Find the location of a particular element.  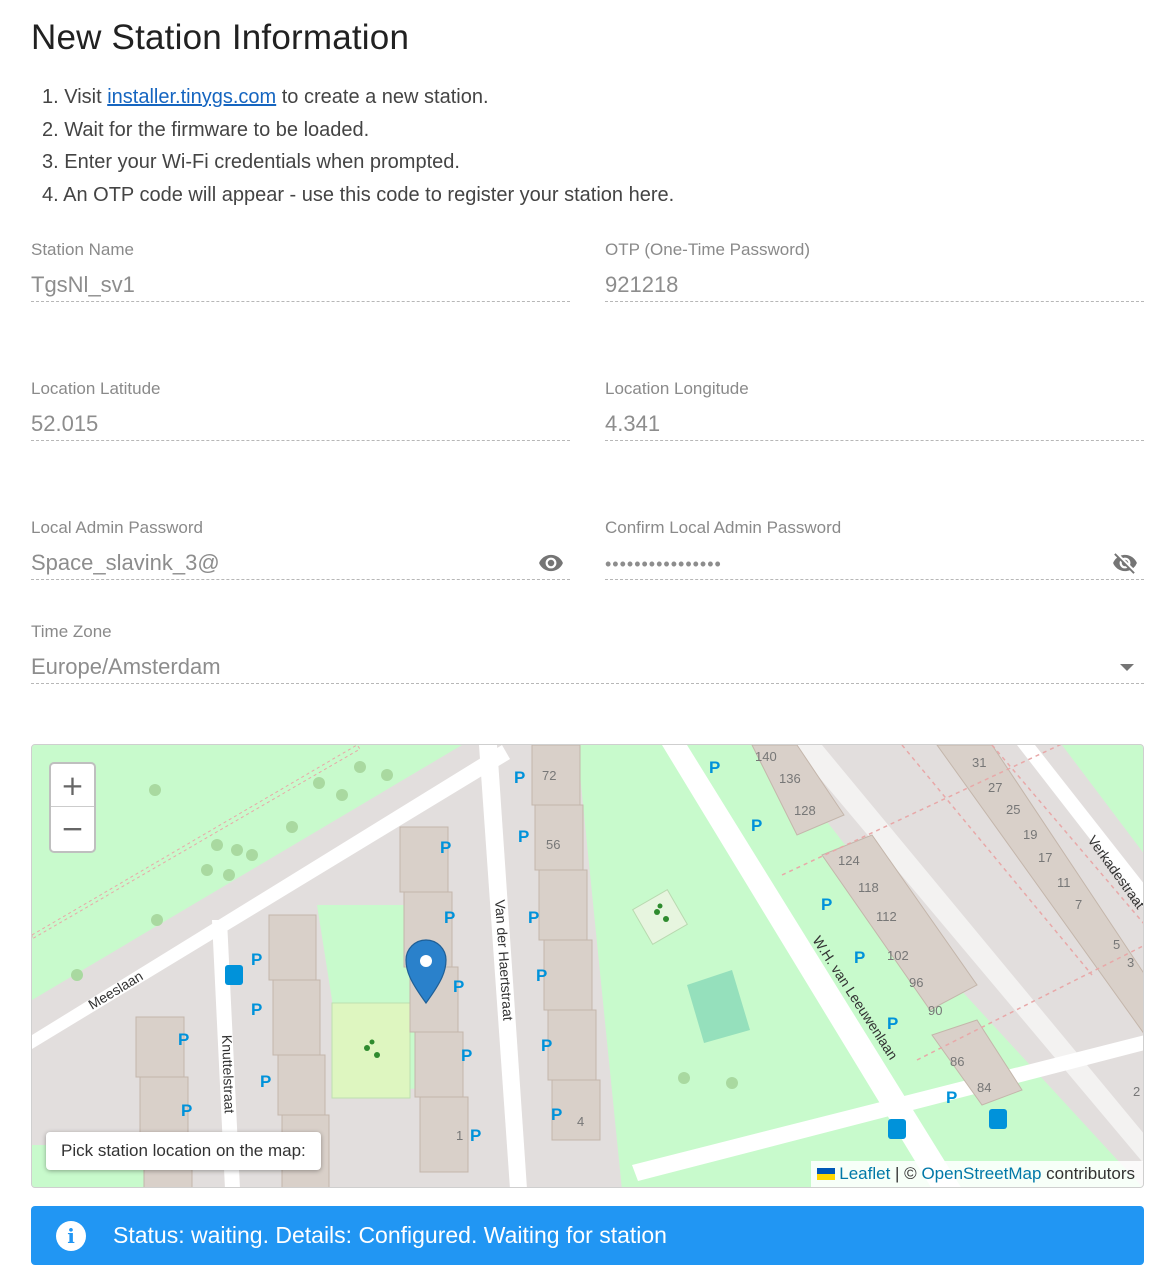

admin-password-field: Local Admin Password Space_slavink_3@ is located at coordinates (300, 549).